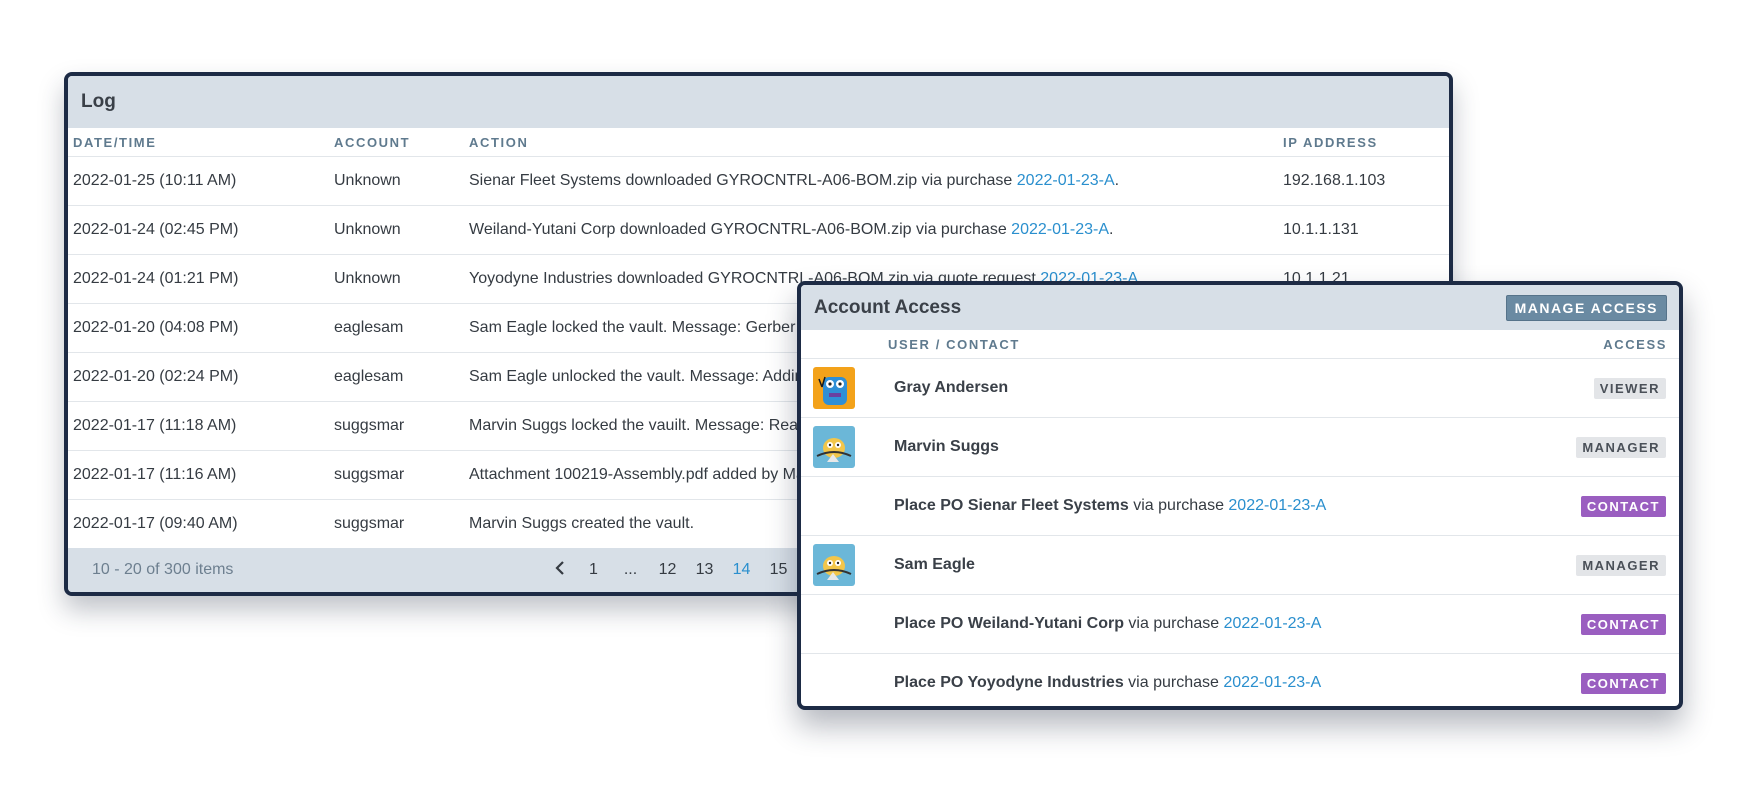 This screenshot has height=788, width=1740. I want to click on row-date: 2022-01-20 (04:08 PM), so click(198, 328).